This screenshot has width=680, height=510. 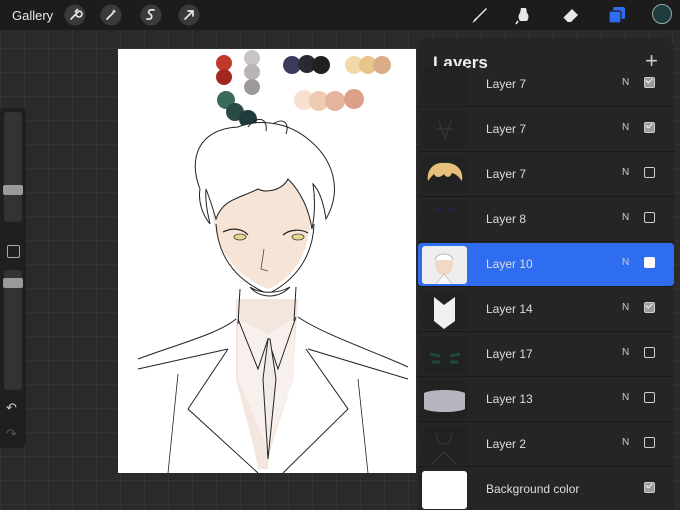 What do you see at coordinates (479, 15) in the screenshot?
I see `brush-icon` at bounding box center [479, 15].